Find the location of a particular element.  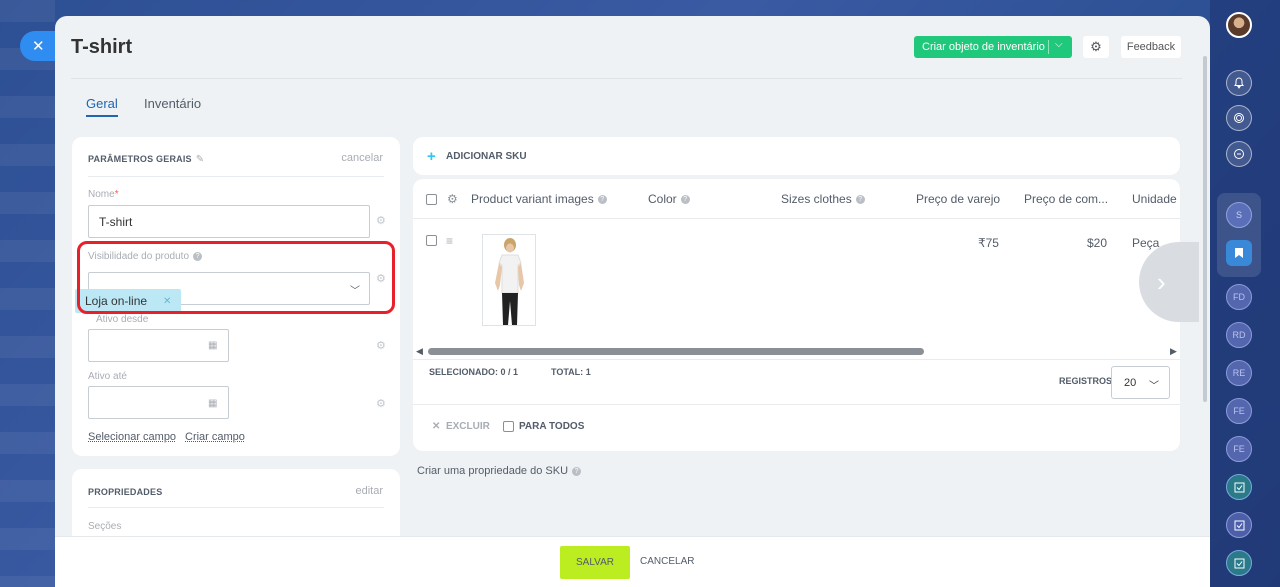

button-divider is located at coordinates (1048, 47).